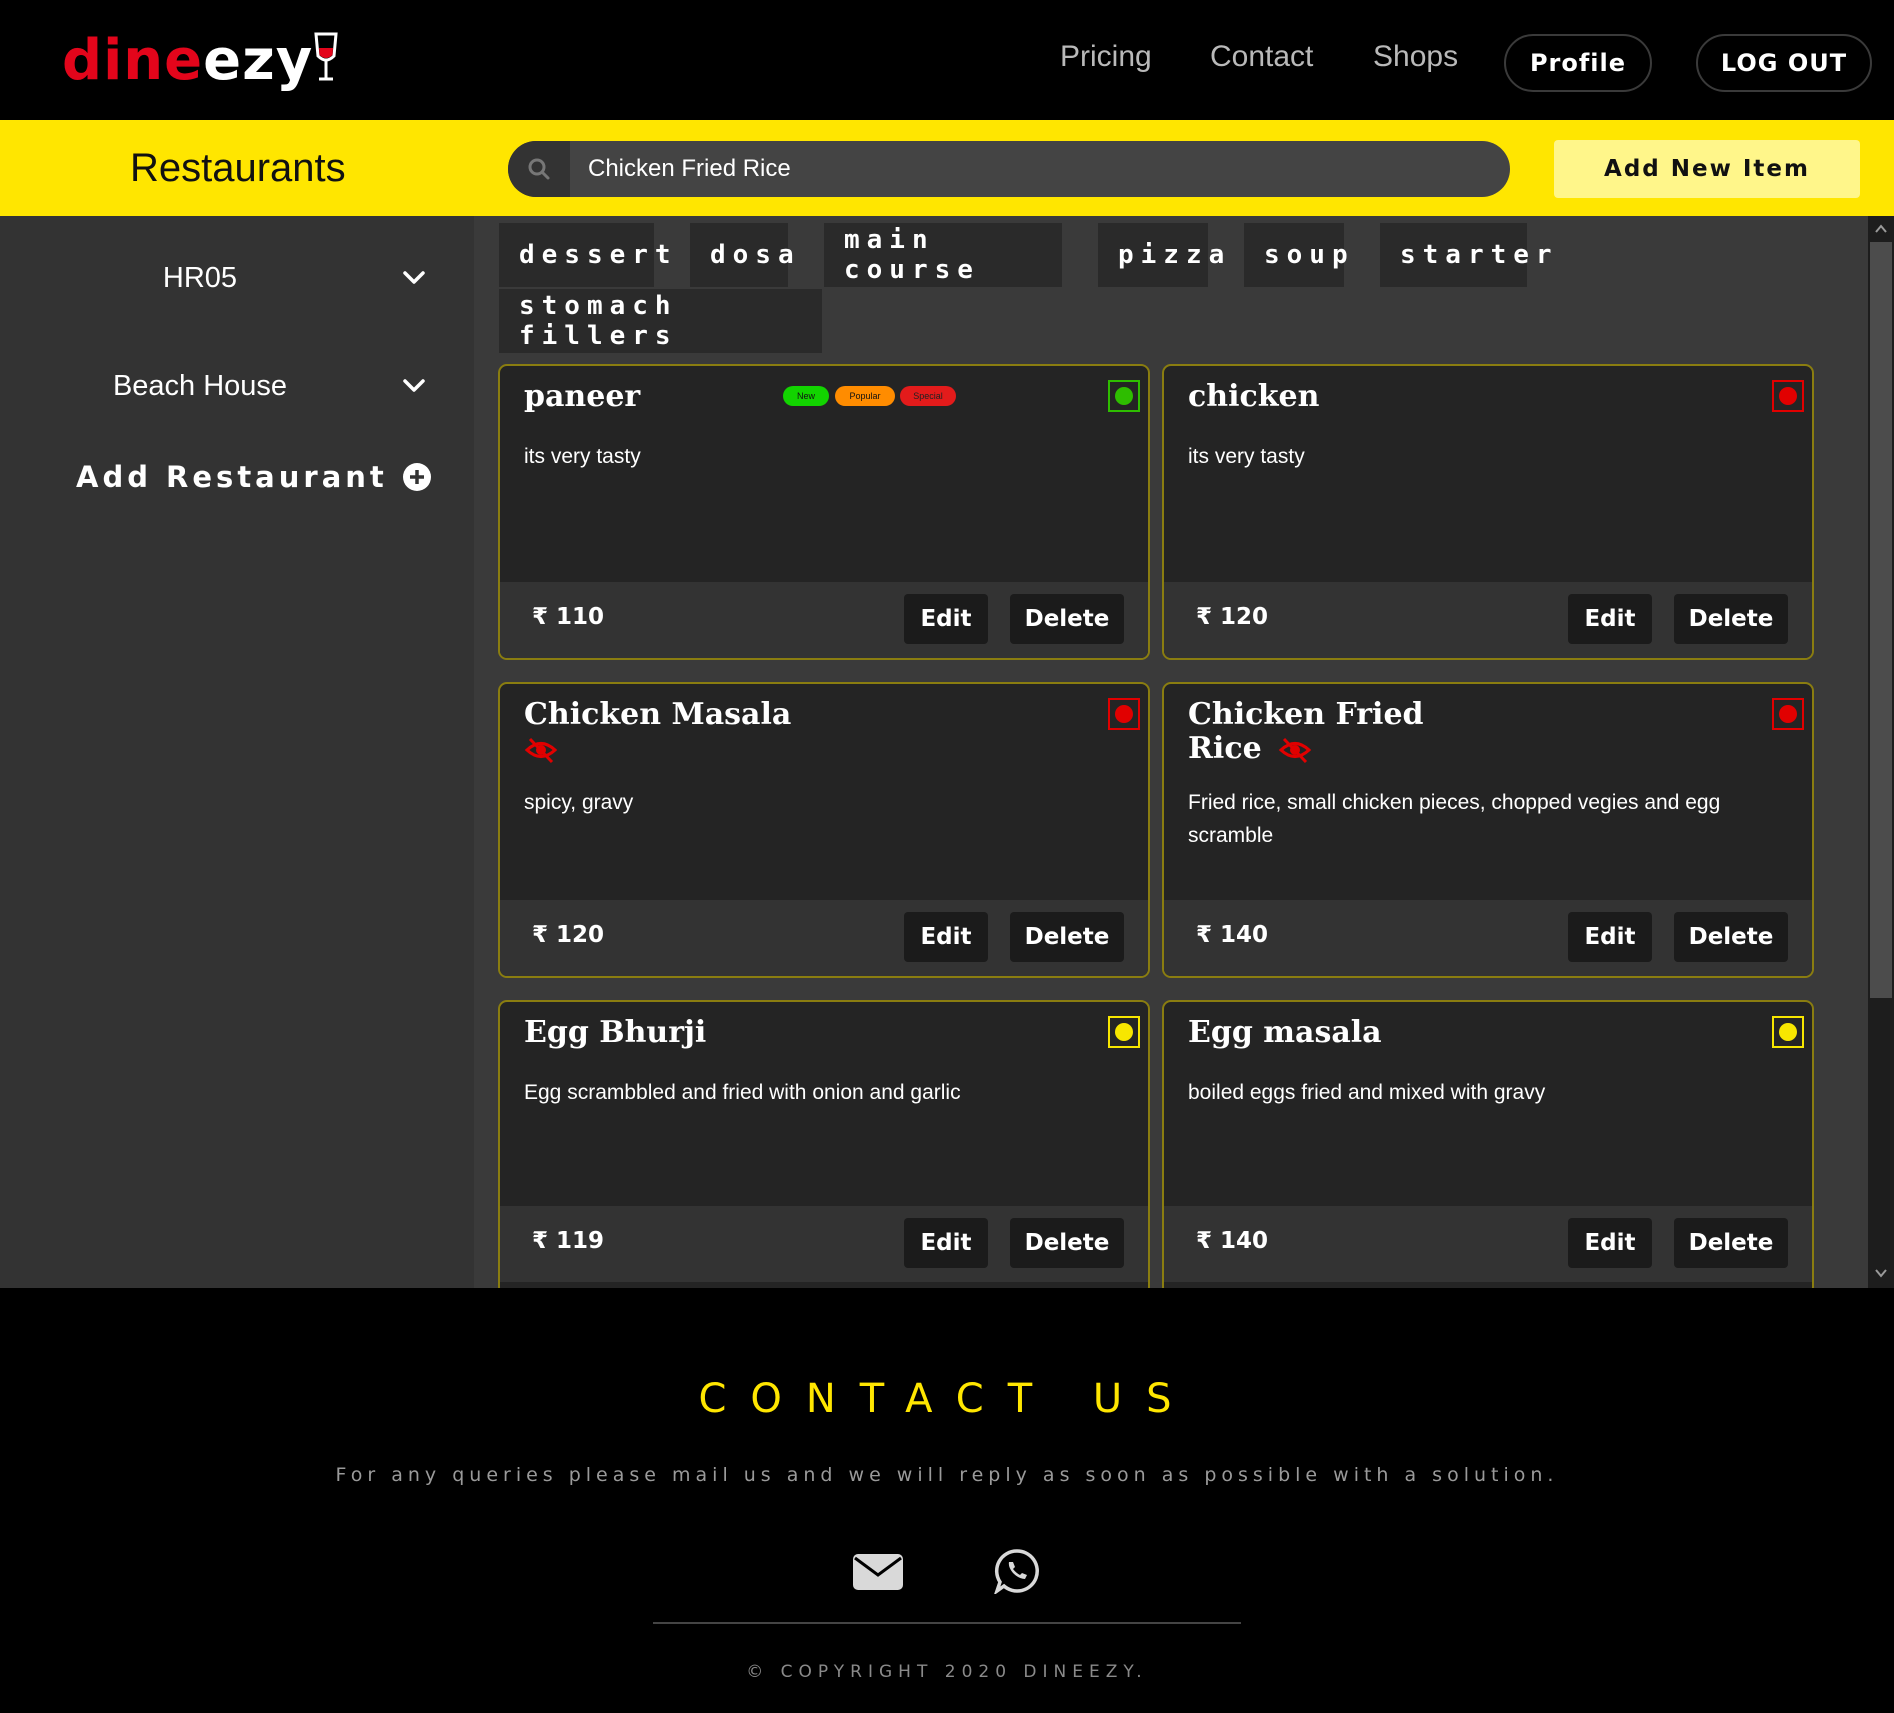 The image size is (1894, 1713). I want to click on whatsapp-icon, so click(1017, 1571).